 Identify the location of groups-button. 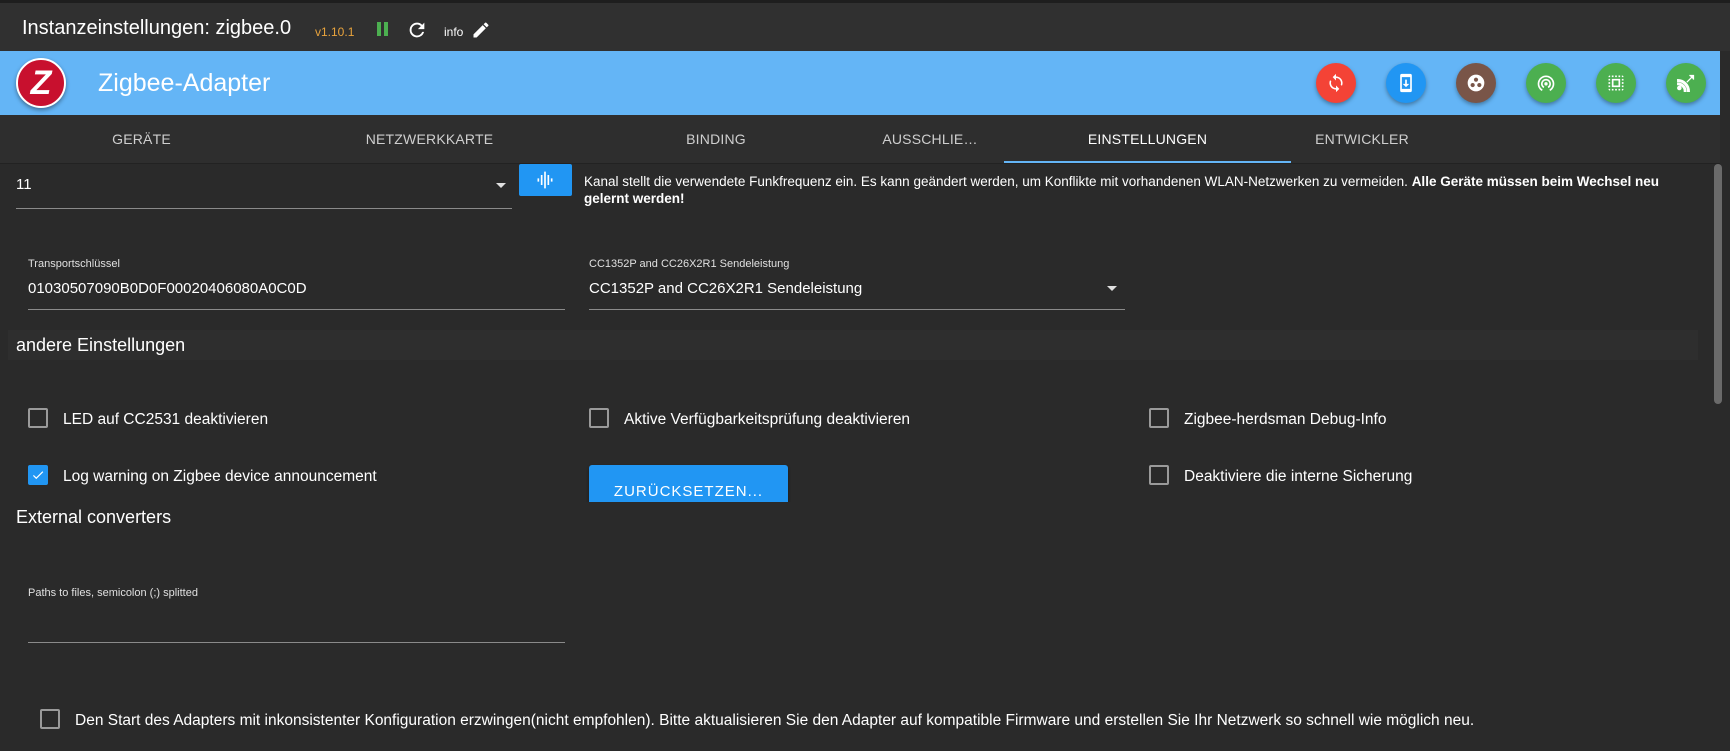
(1476, 83).